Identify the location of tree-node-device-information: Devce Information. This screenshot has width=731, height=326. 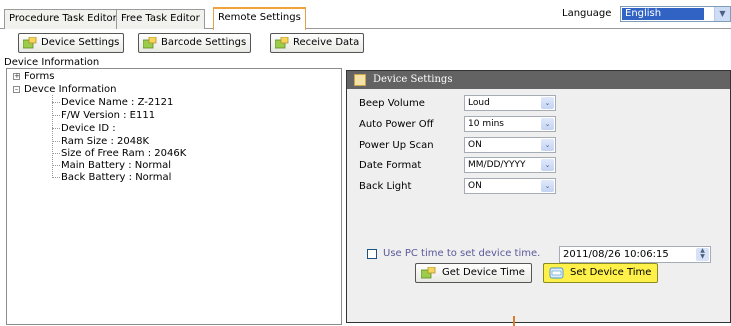
(70, 89).